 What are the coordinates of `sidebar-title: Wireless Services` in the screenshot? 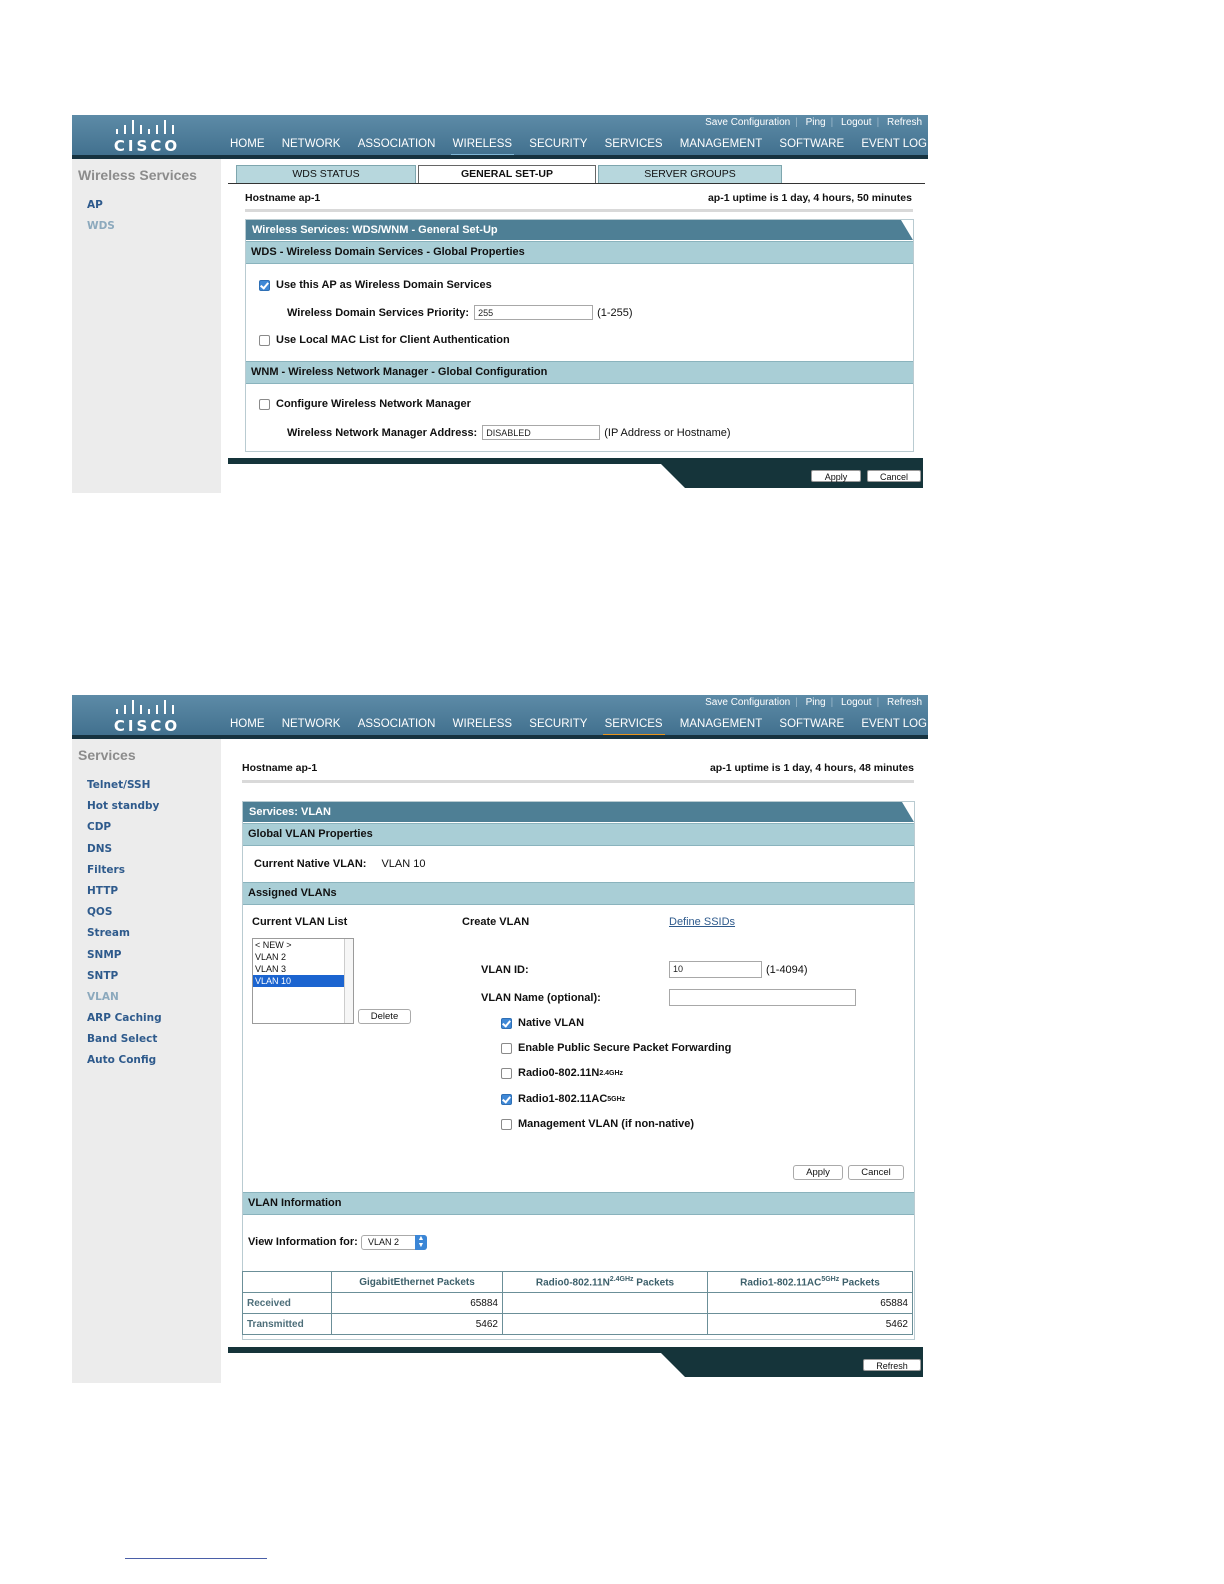 It's located at (137, 175).